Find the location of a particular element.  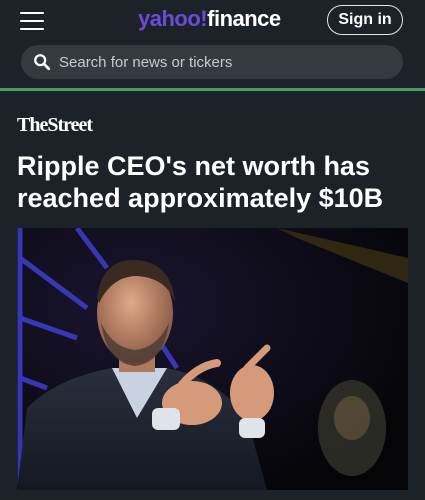

sign-in-button: Sign in is located at coordinates (365, 20).